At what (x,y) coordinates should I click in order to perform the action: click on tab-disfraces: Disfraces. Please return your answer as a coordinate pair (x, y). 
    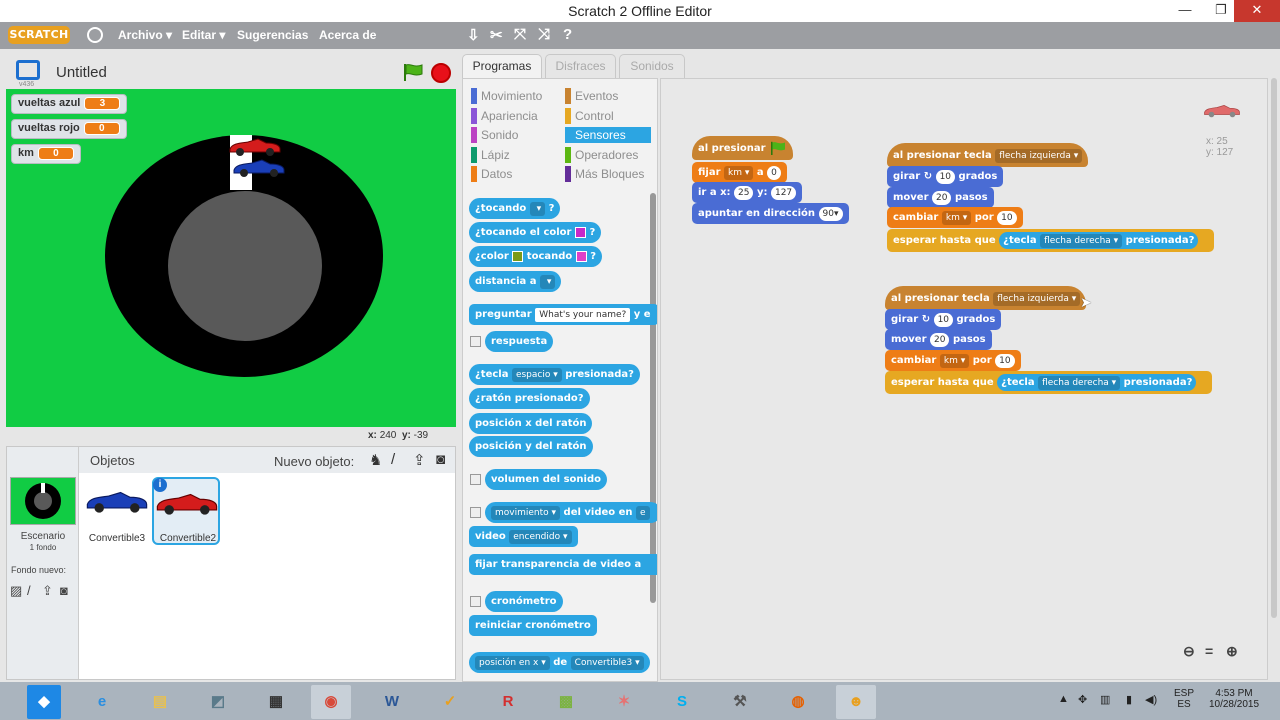
    Looking at the image, I should click on (580, 66).